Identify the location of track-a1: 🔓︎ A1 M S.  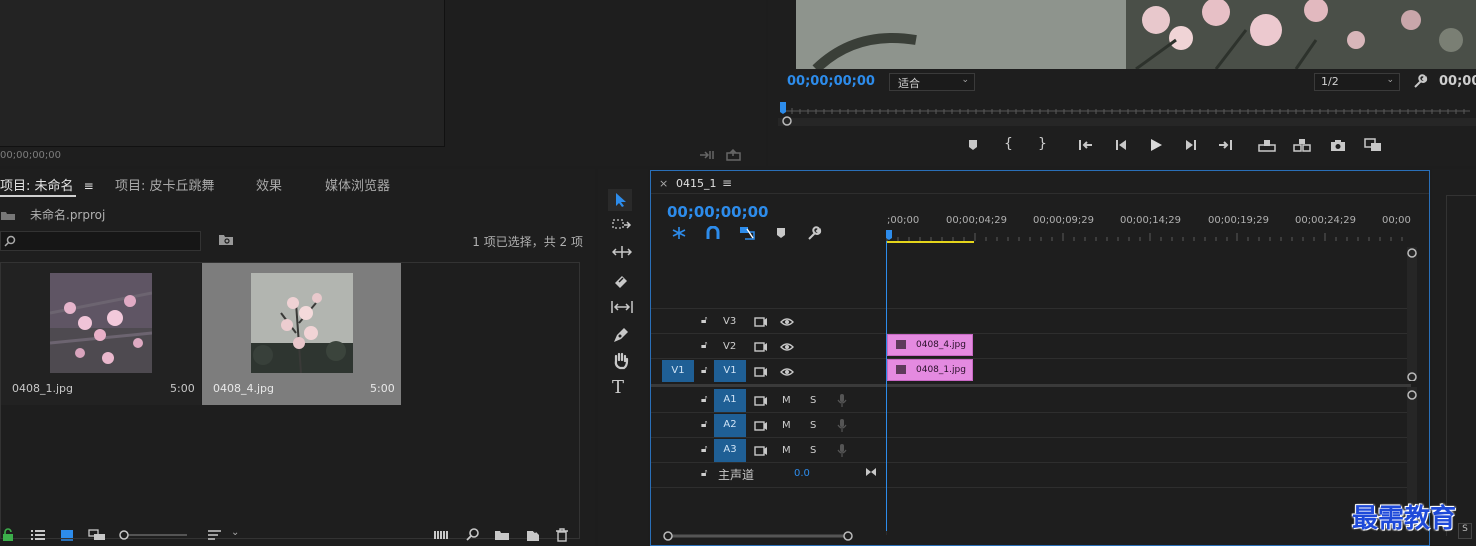
(768, 400).